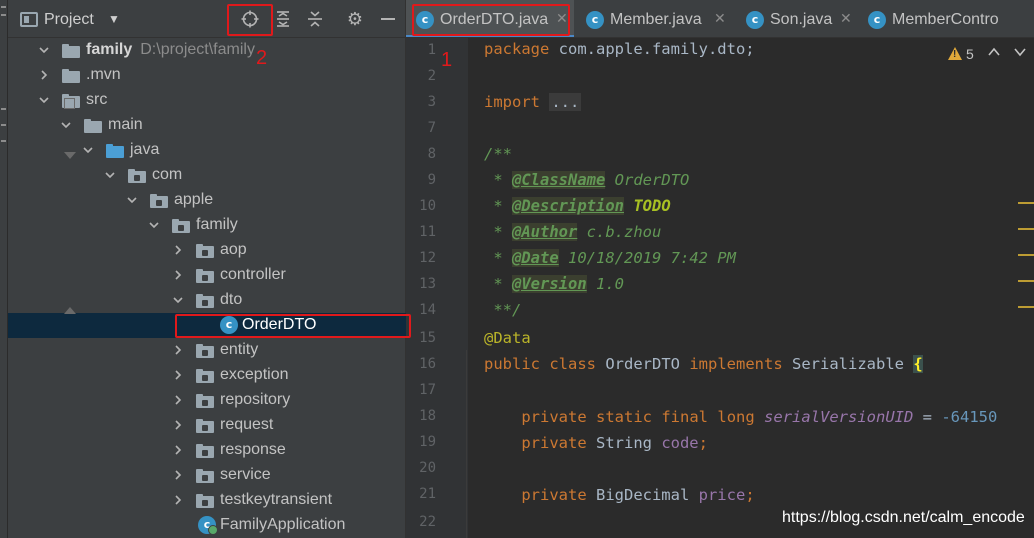 This screenshot has height=538, width=1034. What do you see at coordinates (69, 103) in the screenshot?
I see `fold-expand-icon` at bounding box center [69, 103].